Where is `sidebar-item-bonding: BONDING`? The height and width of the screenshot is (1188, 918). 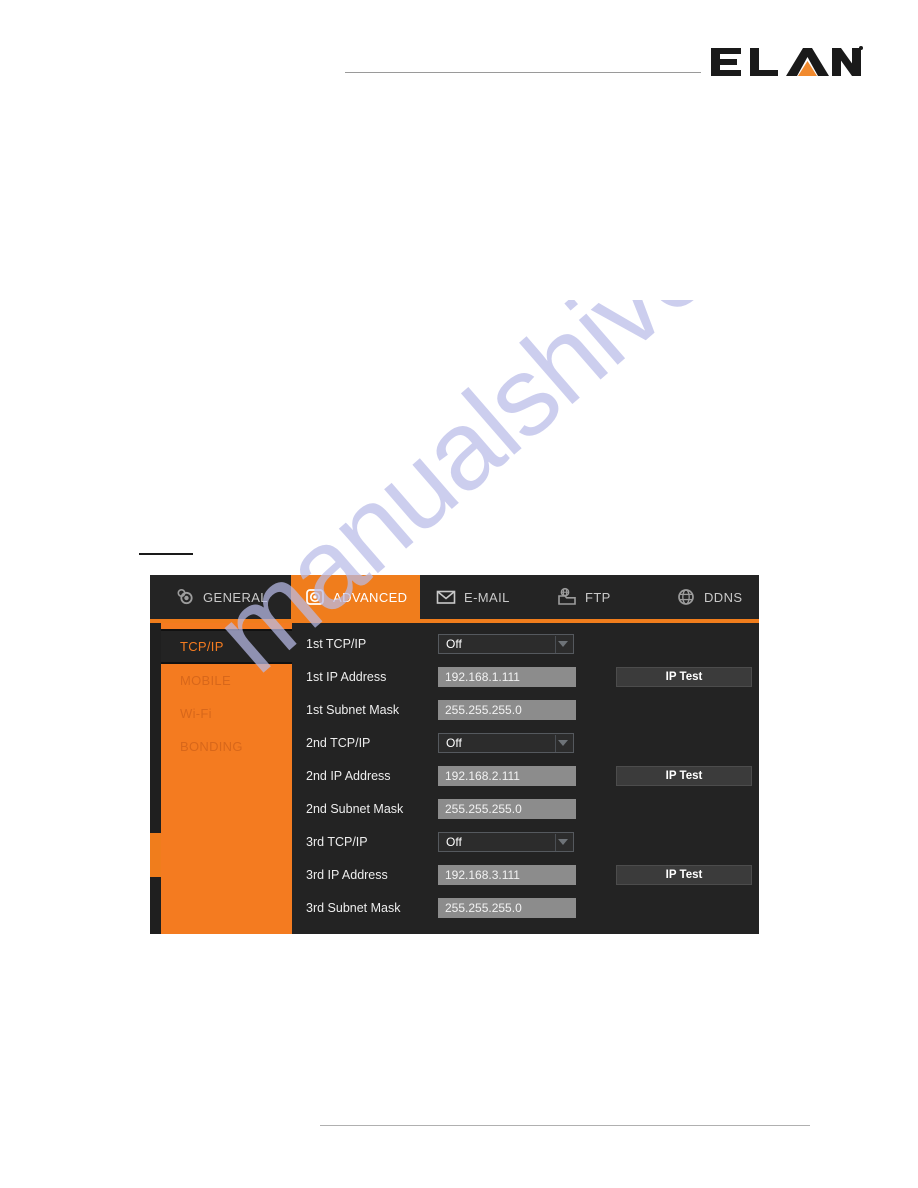 sidebar-item-bonding: BONDING is located at coordinates (226, 746).